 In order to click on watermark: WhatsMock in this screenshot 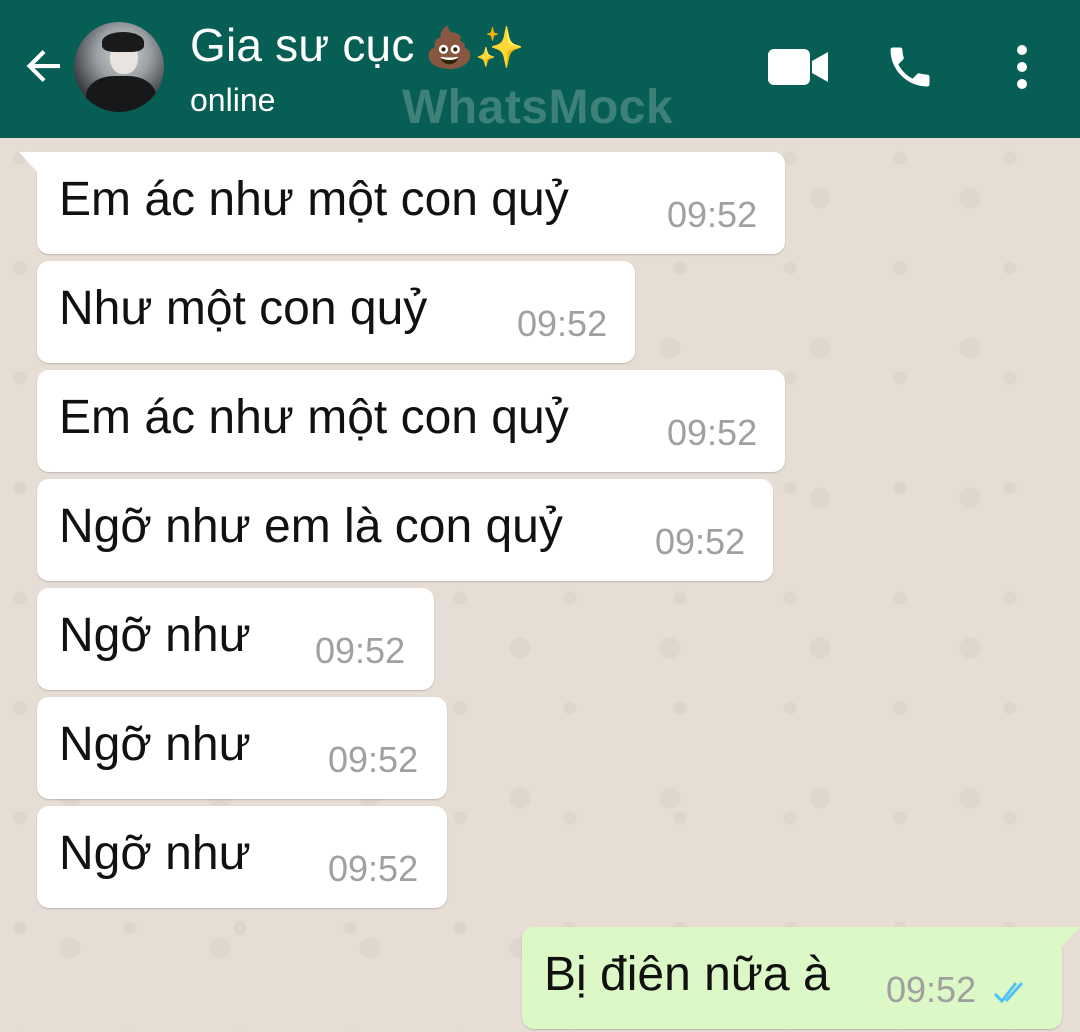, I will do `click(538, 107)`.